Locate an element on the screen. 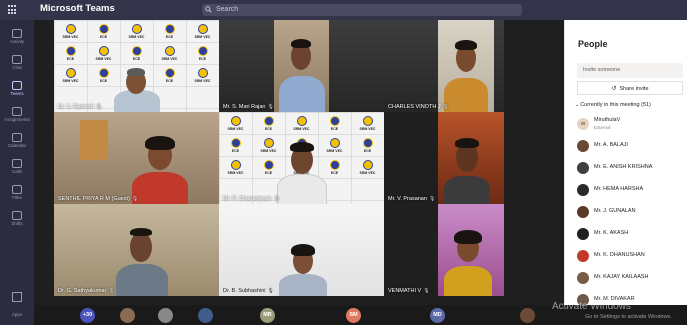  title-bar: Microsoft Teams Search is located at coordinates (343, 10).